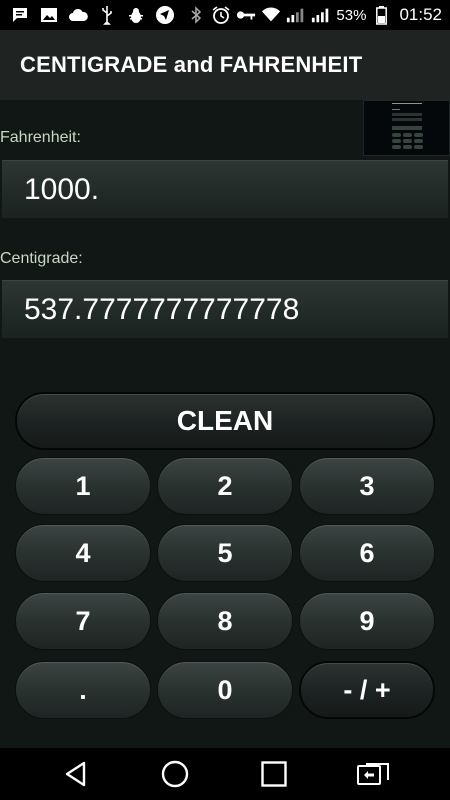 The image size is (450, 800). What do you see at coordinates (420, 14) in the screenshot?
I see `clock: 01:52` at bounding box center [420, 14].